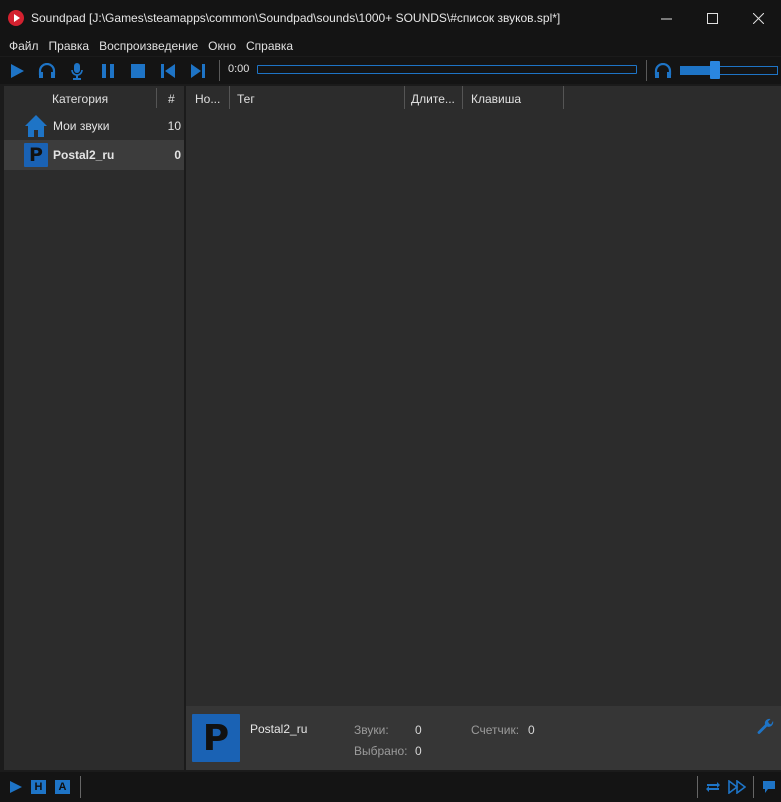  What do you see at coordinates (390, 46) in the screenshot?
I see `menu-bar: Файл Правка Воспроизведение Окно Справка` at bounding box center [390, 46].